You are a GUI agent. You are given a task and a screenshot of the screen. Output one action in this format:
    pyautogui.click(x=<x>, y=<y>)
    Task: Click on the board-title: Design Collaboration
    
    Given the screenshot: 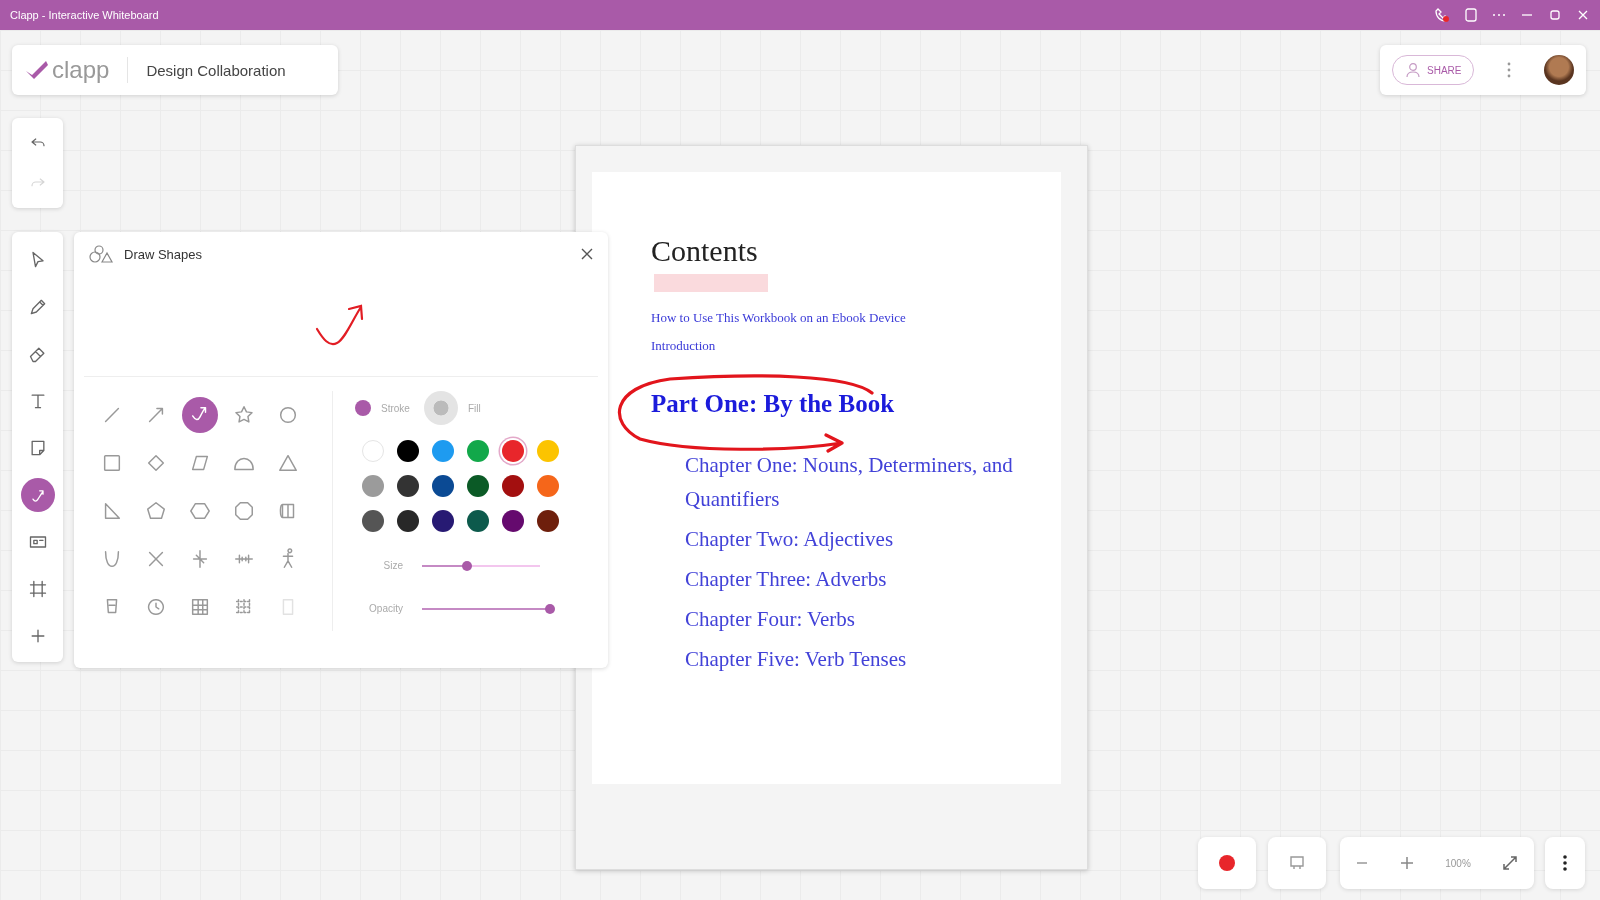 What is the action you would take?
    pyautogui.click(x=216, y=70)
    